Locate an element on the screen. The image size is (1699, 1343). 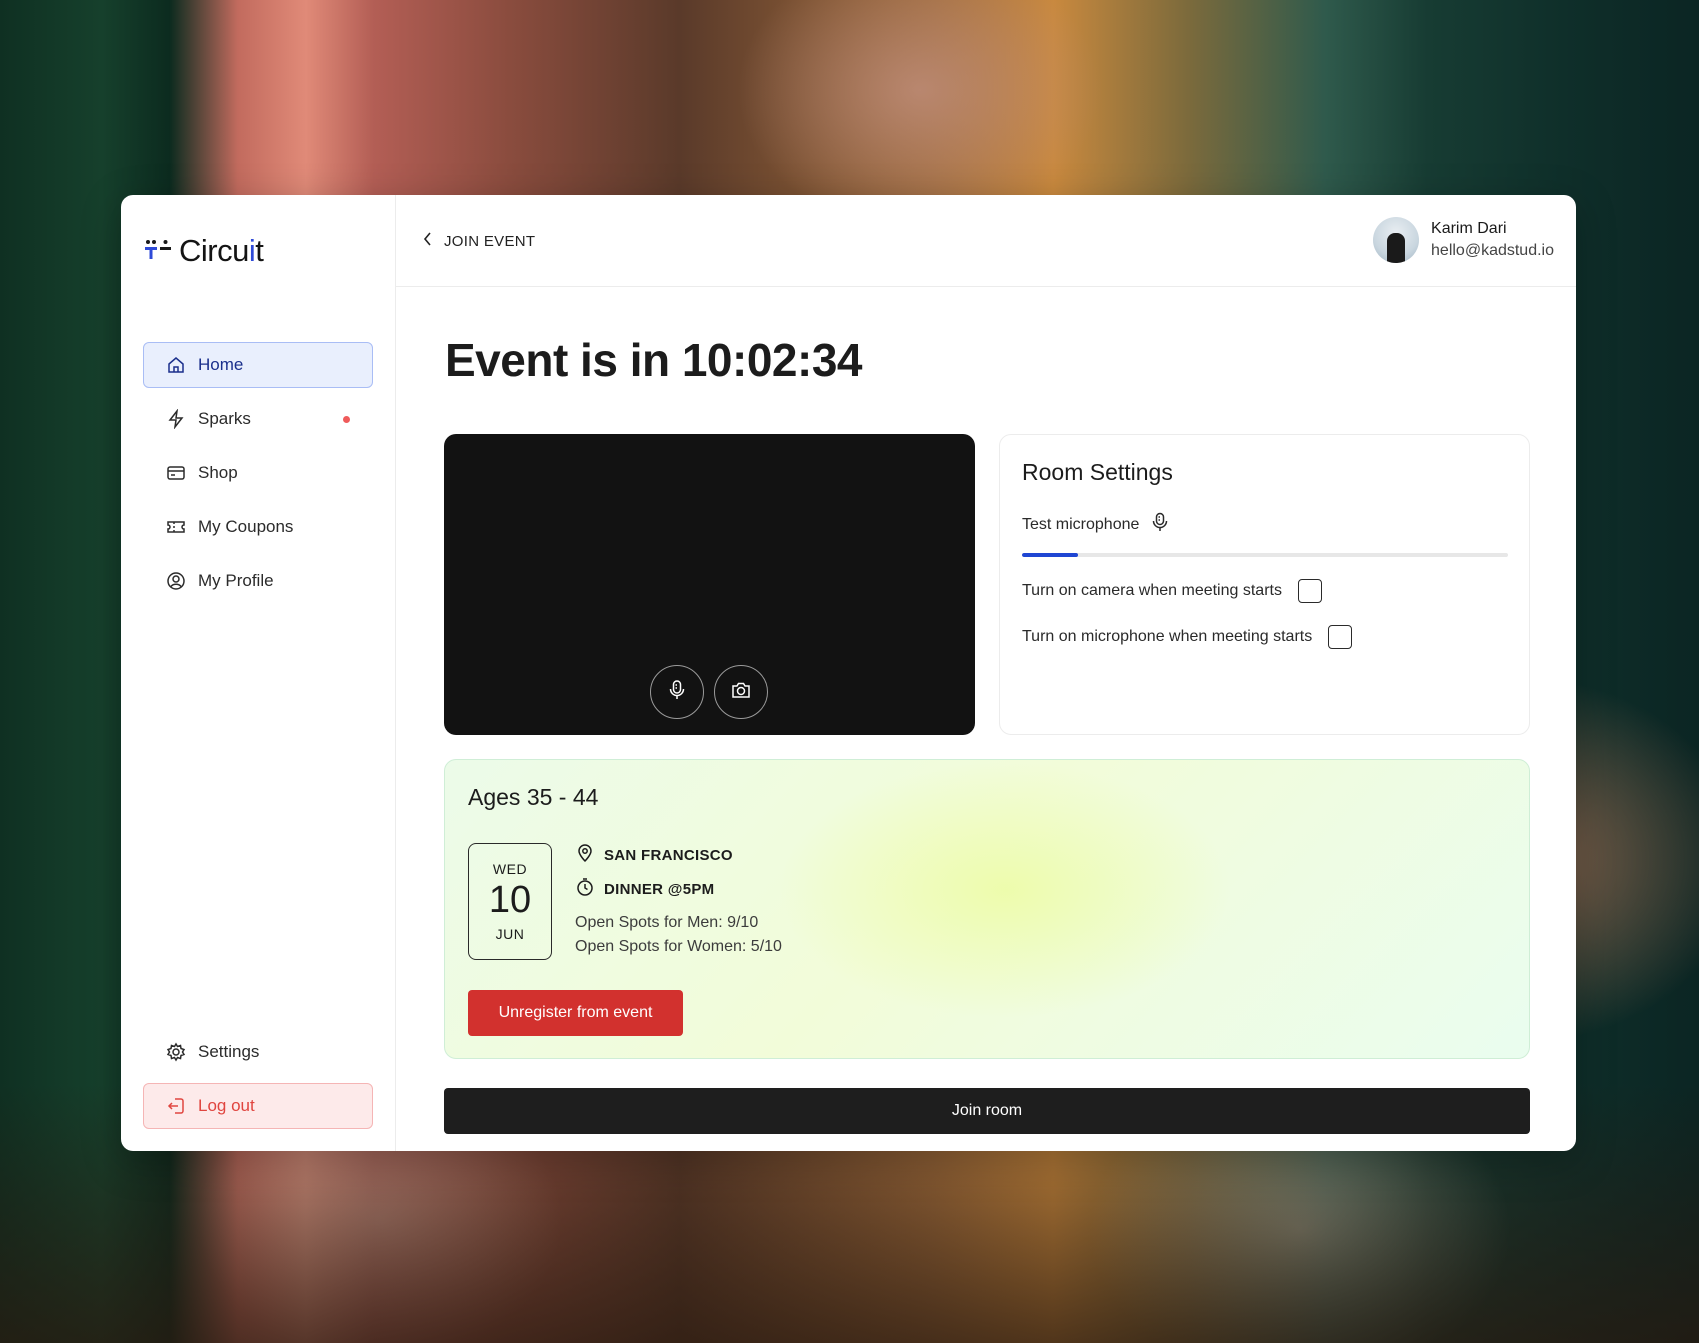
mic-level-fill is located at coordinates (1050, 555).